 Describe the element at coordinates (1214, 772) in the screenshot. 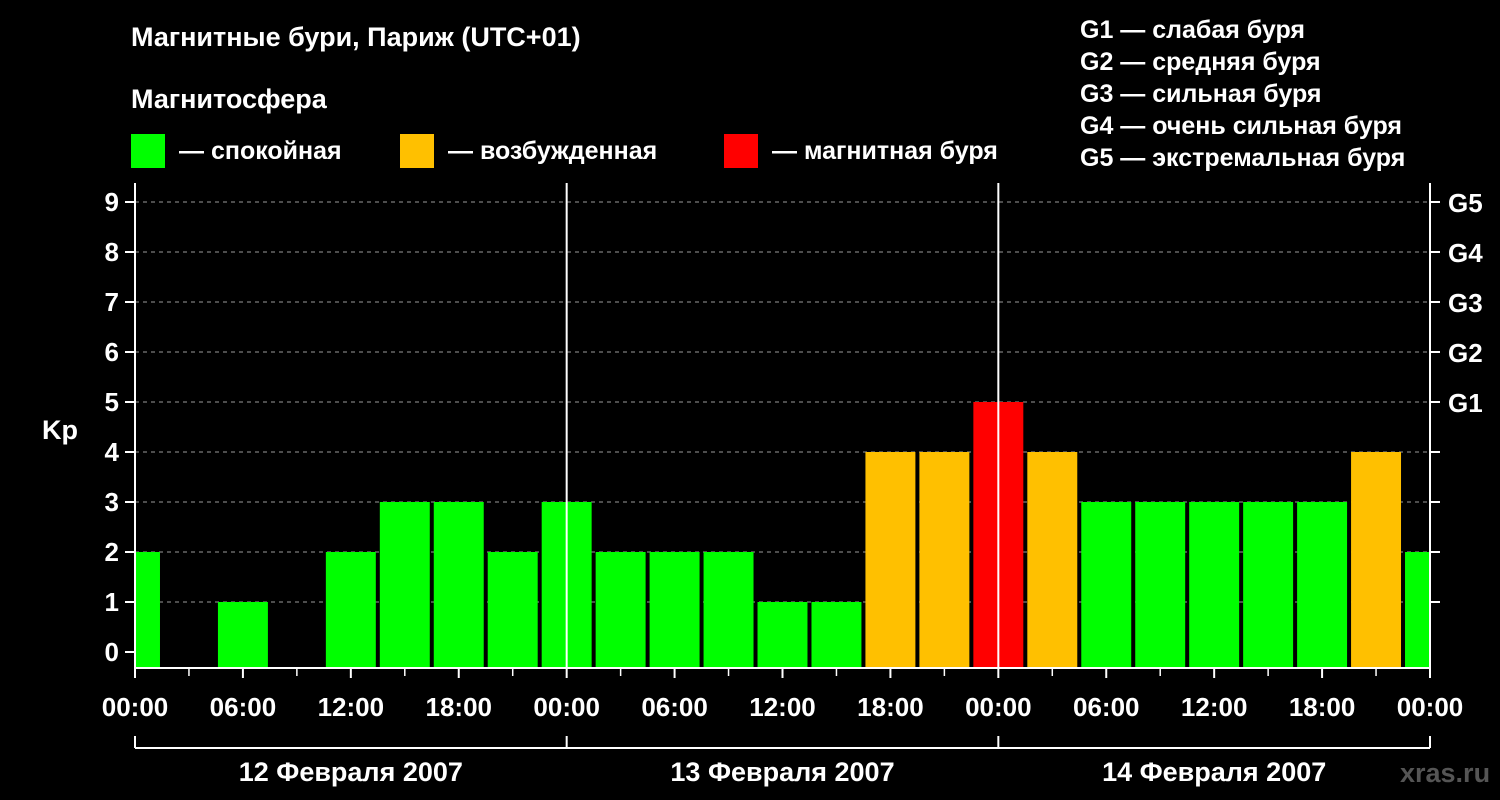

I see `date-label: 14 Февраля 2007` at that location.